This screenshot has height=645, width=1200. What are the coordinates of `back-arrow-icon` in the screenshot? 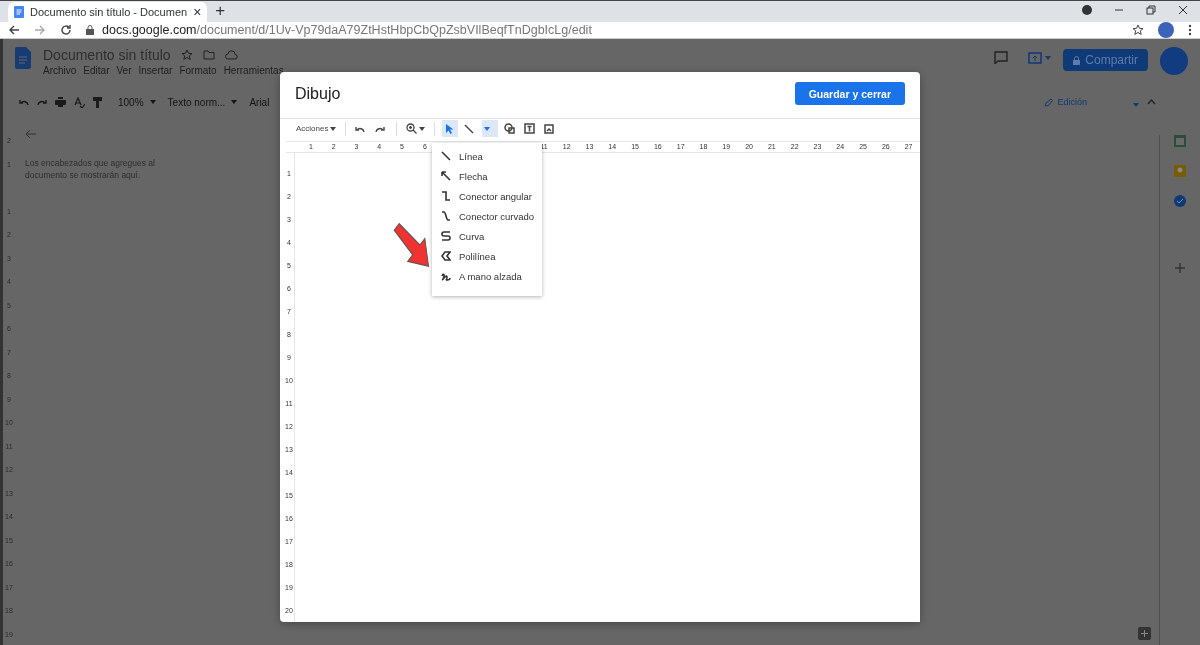 It's located at (31, 134).